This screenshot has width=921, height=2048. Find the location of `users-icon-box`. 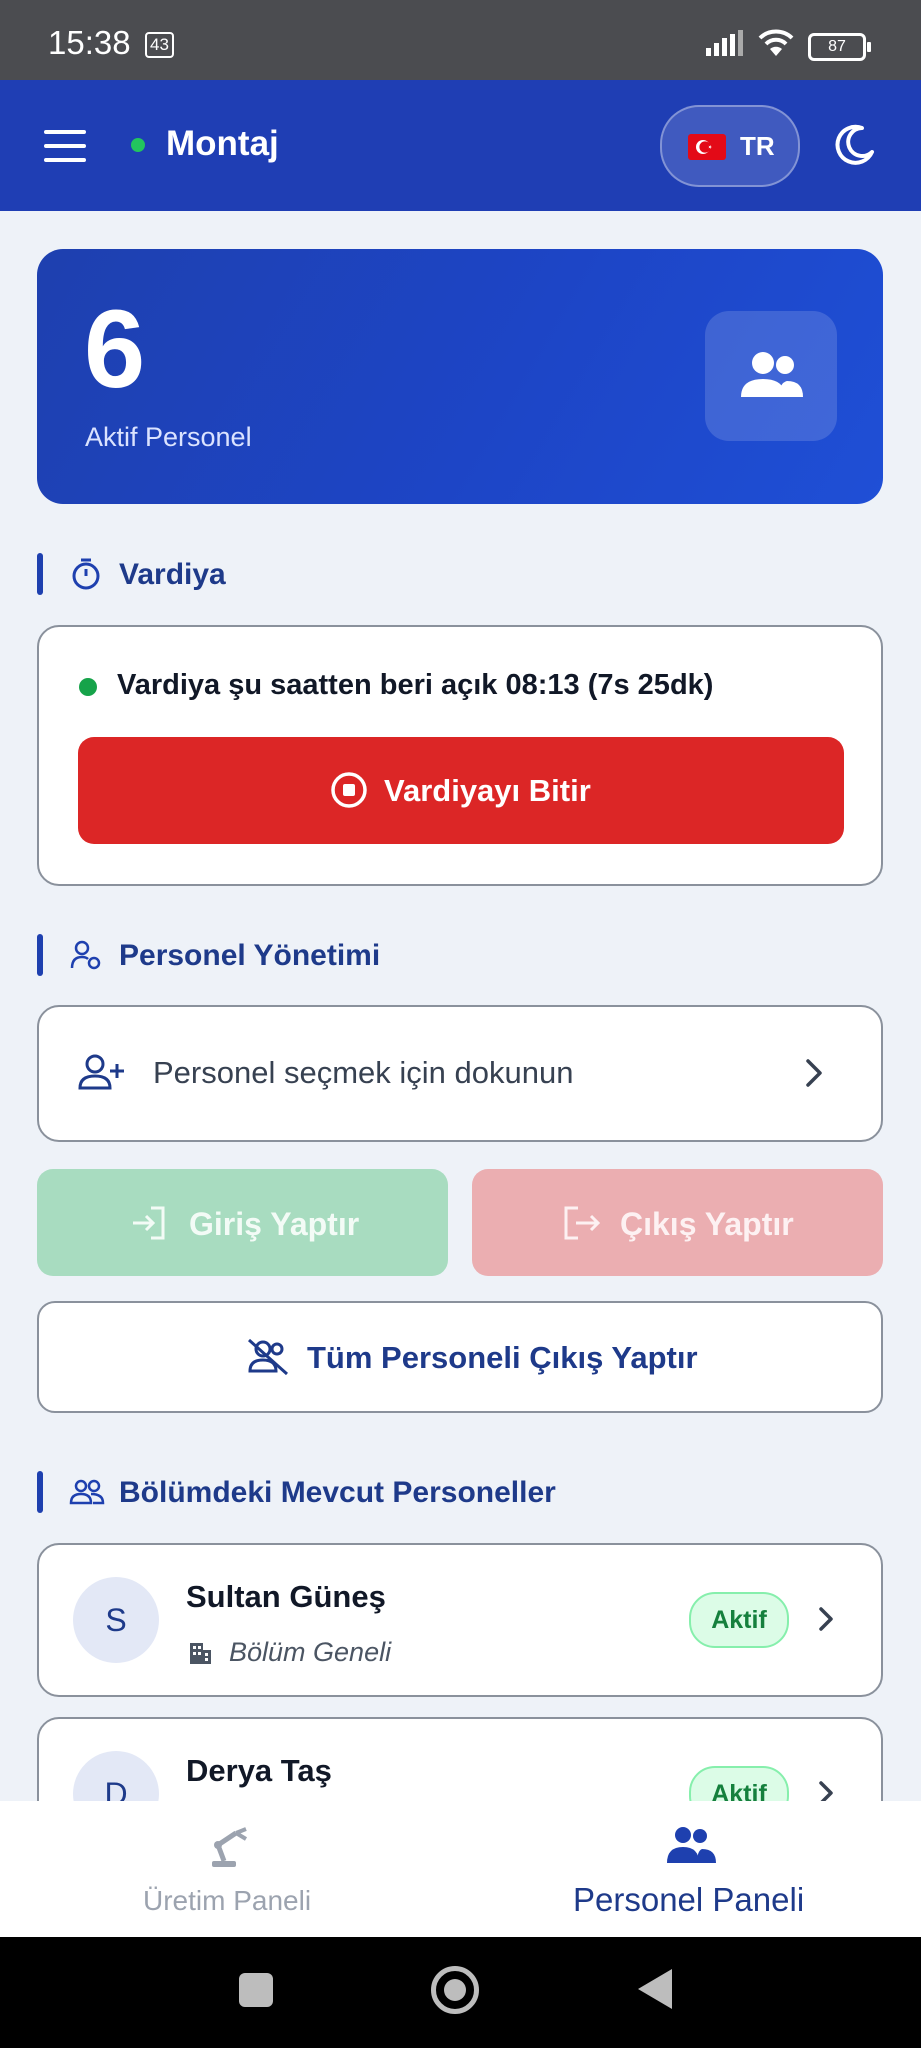

users-icon-box is located at coordinates (771, 376).